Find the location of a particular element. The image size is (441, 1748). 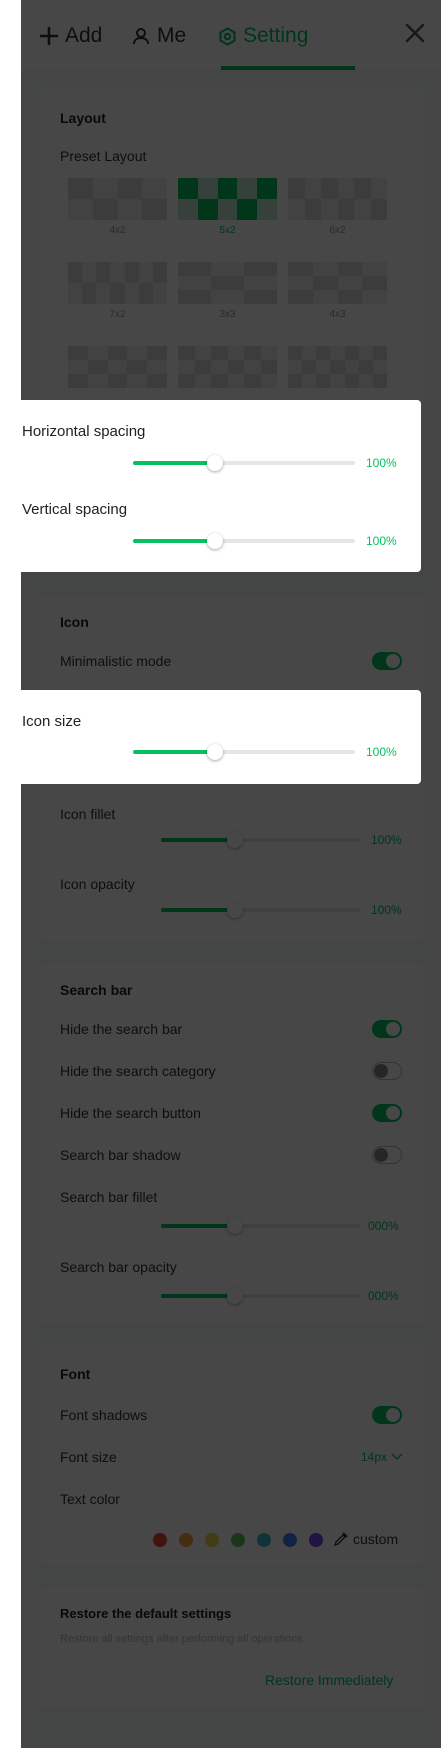

tab-setting: Setting is located at coordinates (262, 36).